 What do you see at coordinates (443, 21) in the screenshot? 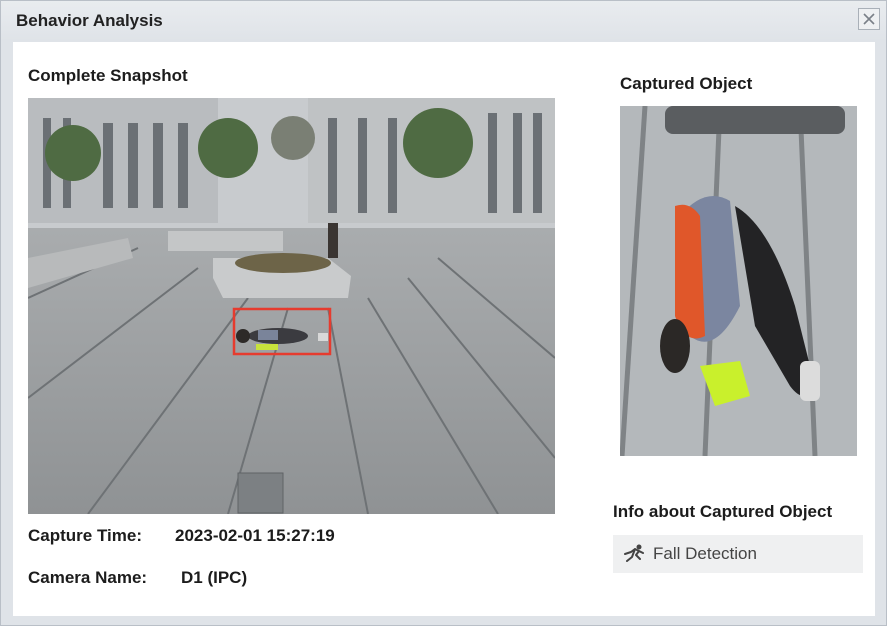
I see `title-bar: Behavior Analysis` at bounding box center [443, 21].